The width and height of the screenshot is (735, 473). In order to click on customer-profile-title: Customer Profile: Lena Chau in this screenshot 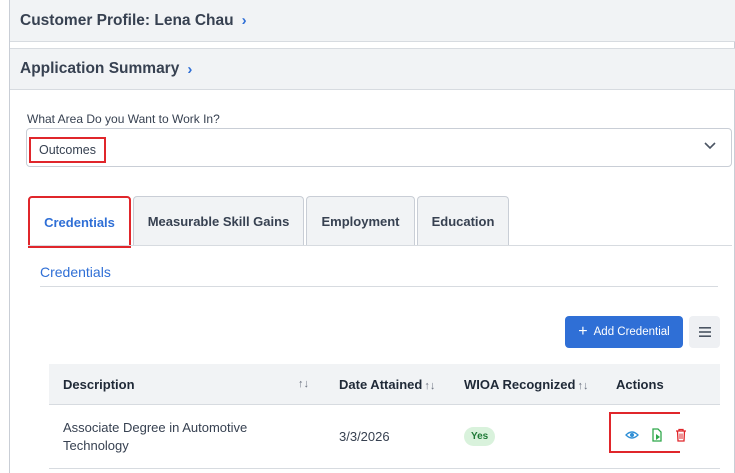, I will do `click(127, 20)`.